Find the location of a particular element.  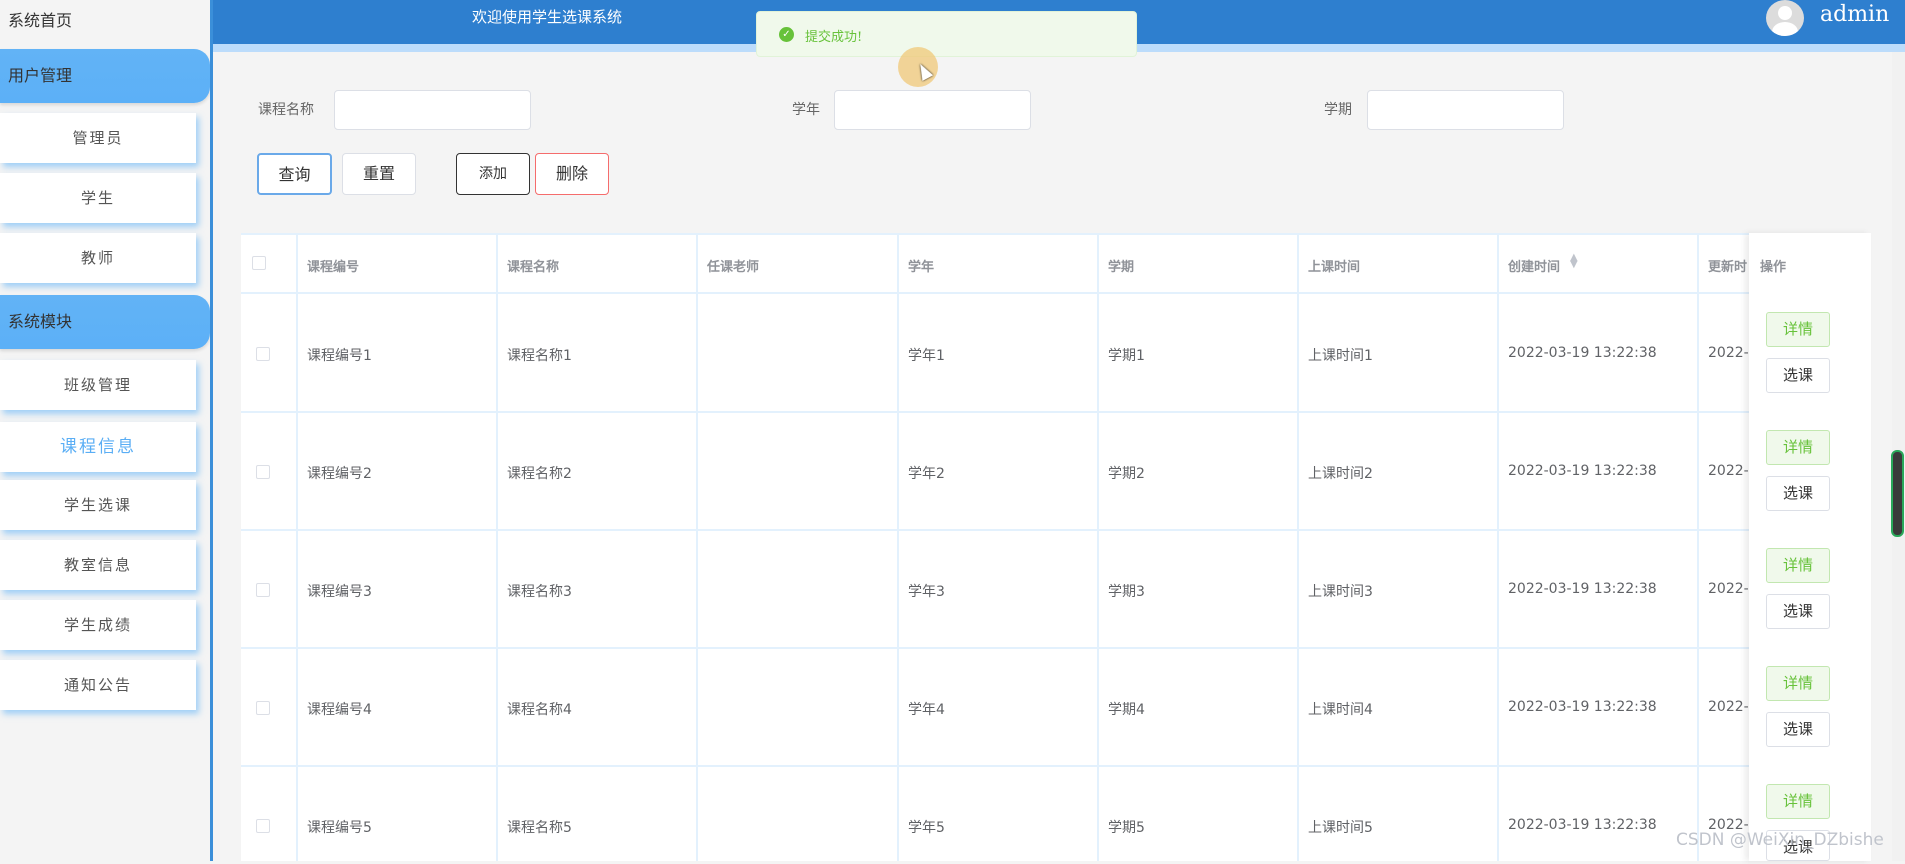

header-title: 欢迎使用学生选课系统 is located at coordinates (547, 17).